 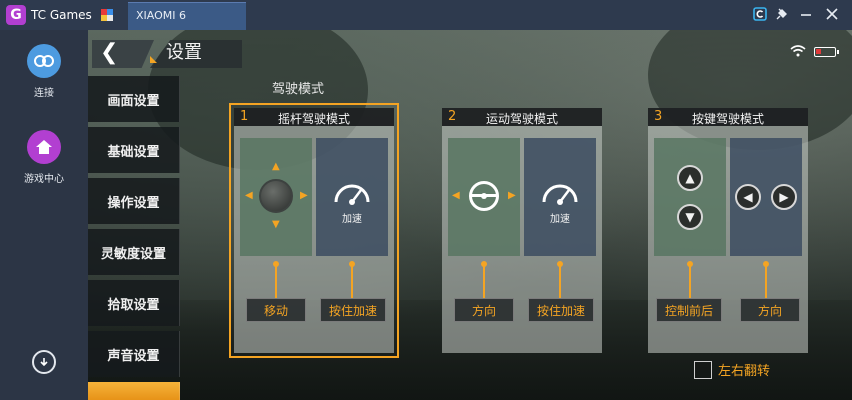 What do you see at coordinates (798, 52) in the screenshot?
I see `wifi-icon` at bounding box center [798, 52].